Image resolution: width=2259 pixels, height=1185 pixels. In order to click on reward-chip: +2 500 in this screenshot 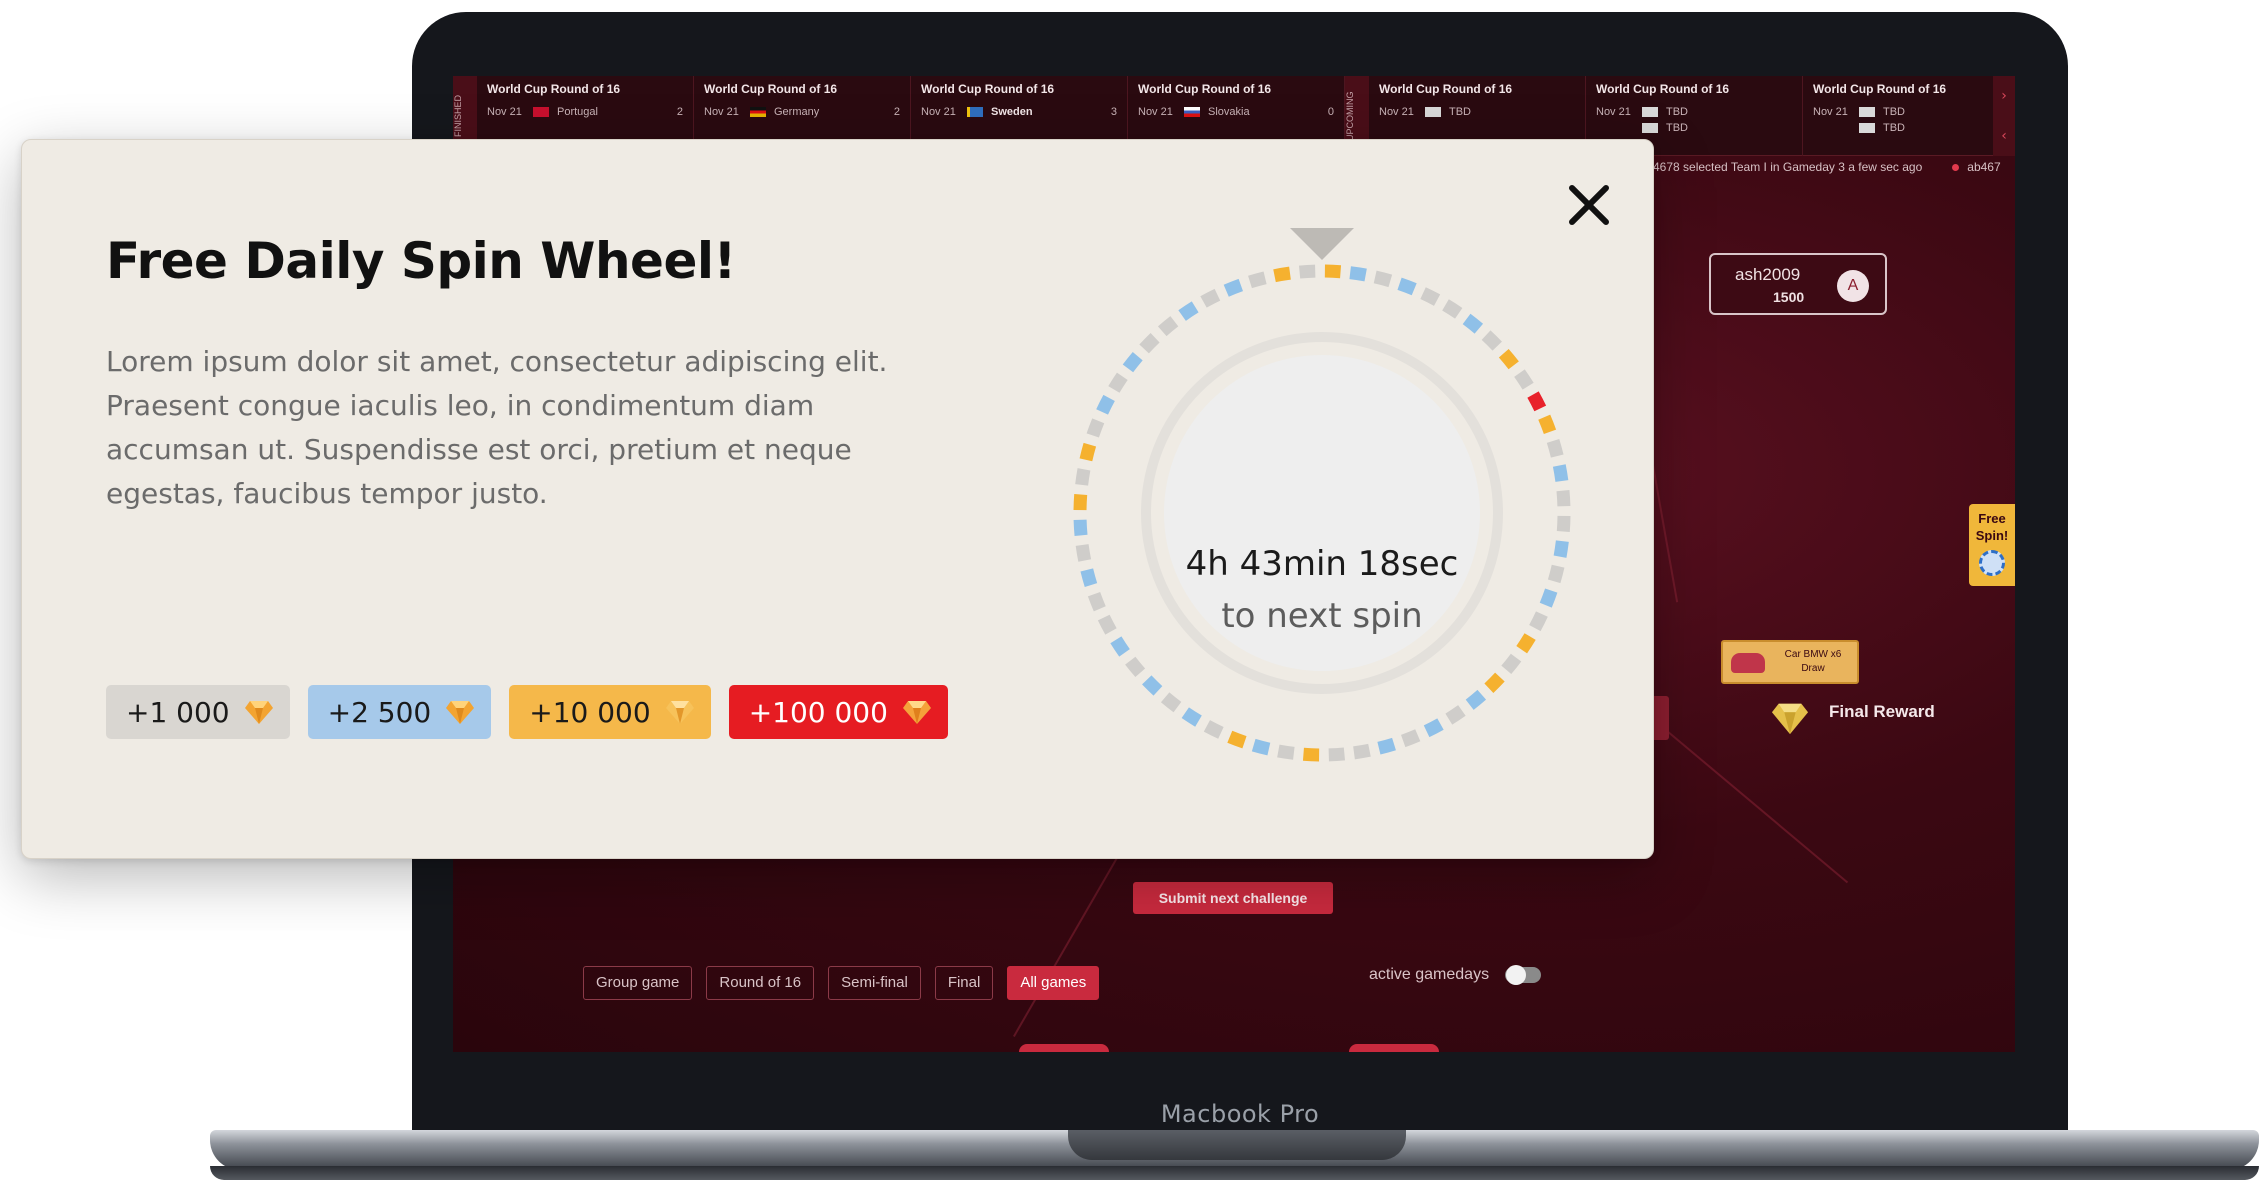, I will do `click(399, 712)`.